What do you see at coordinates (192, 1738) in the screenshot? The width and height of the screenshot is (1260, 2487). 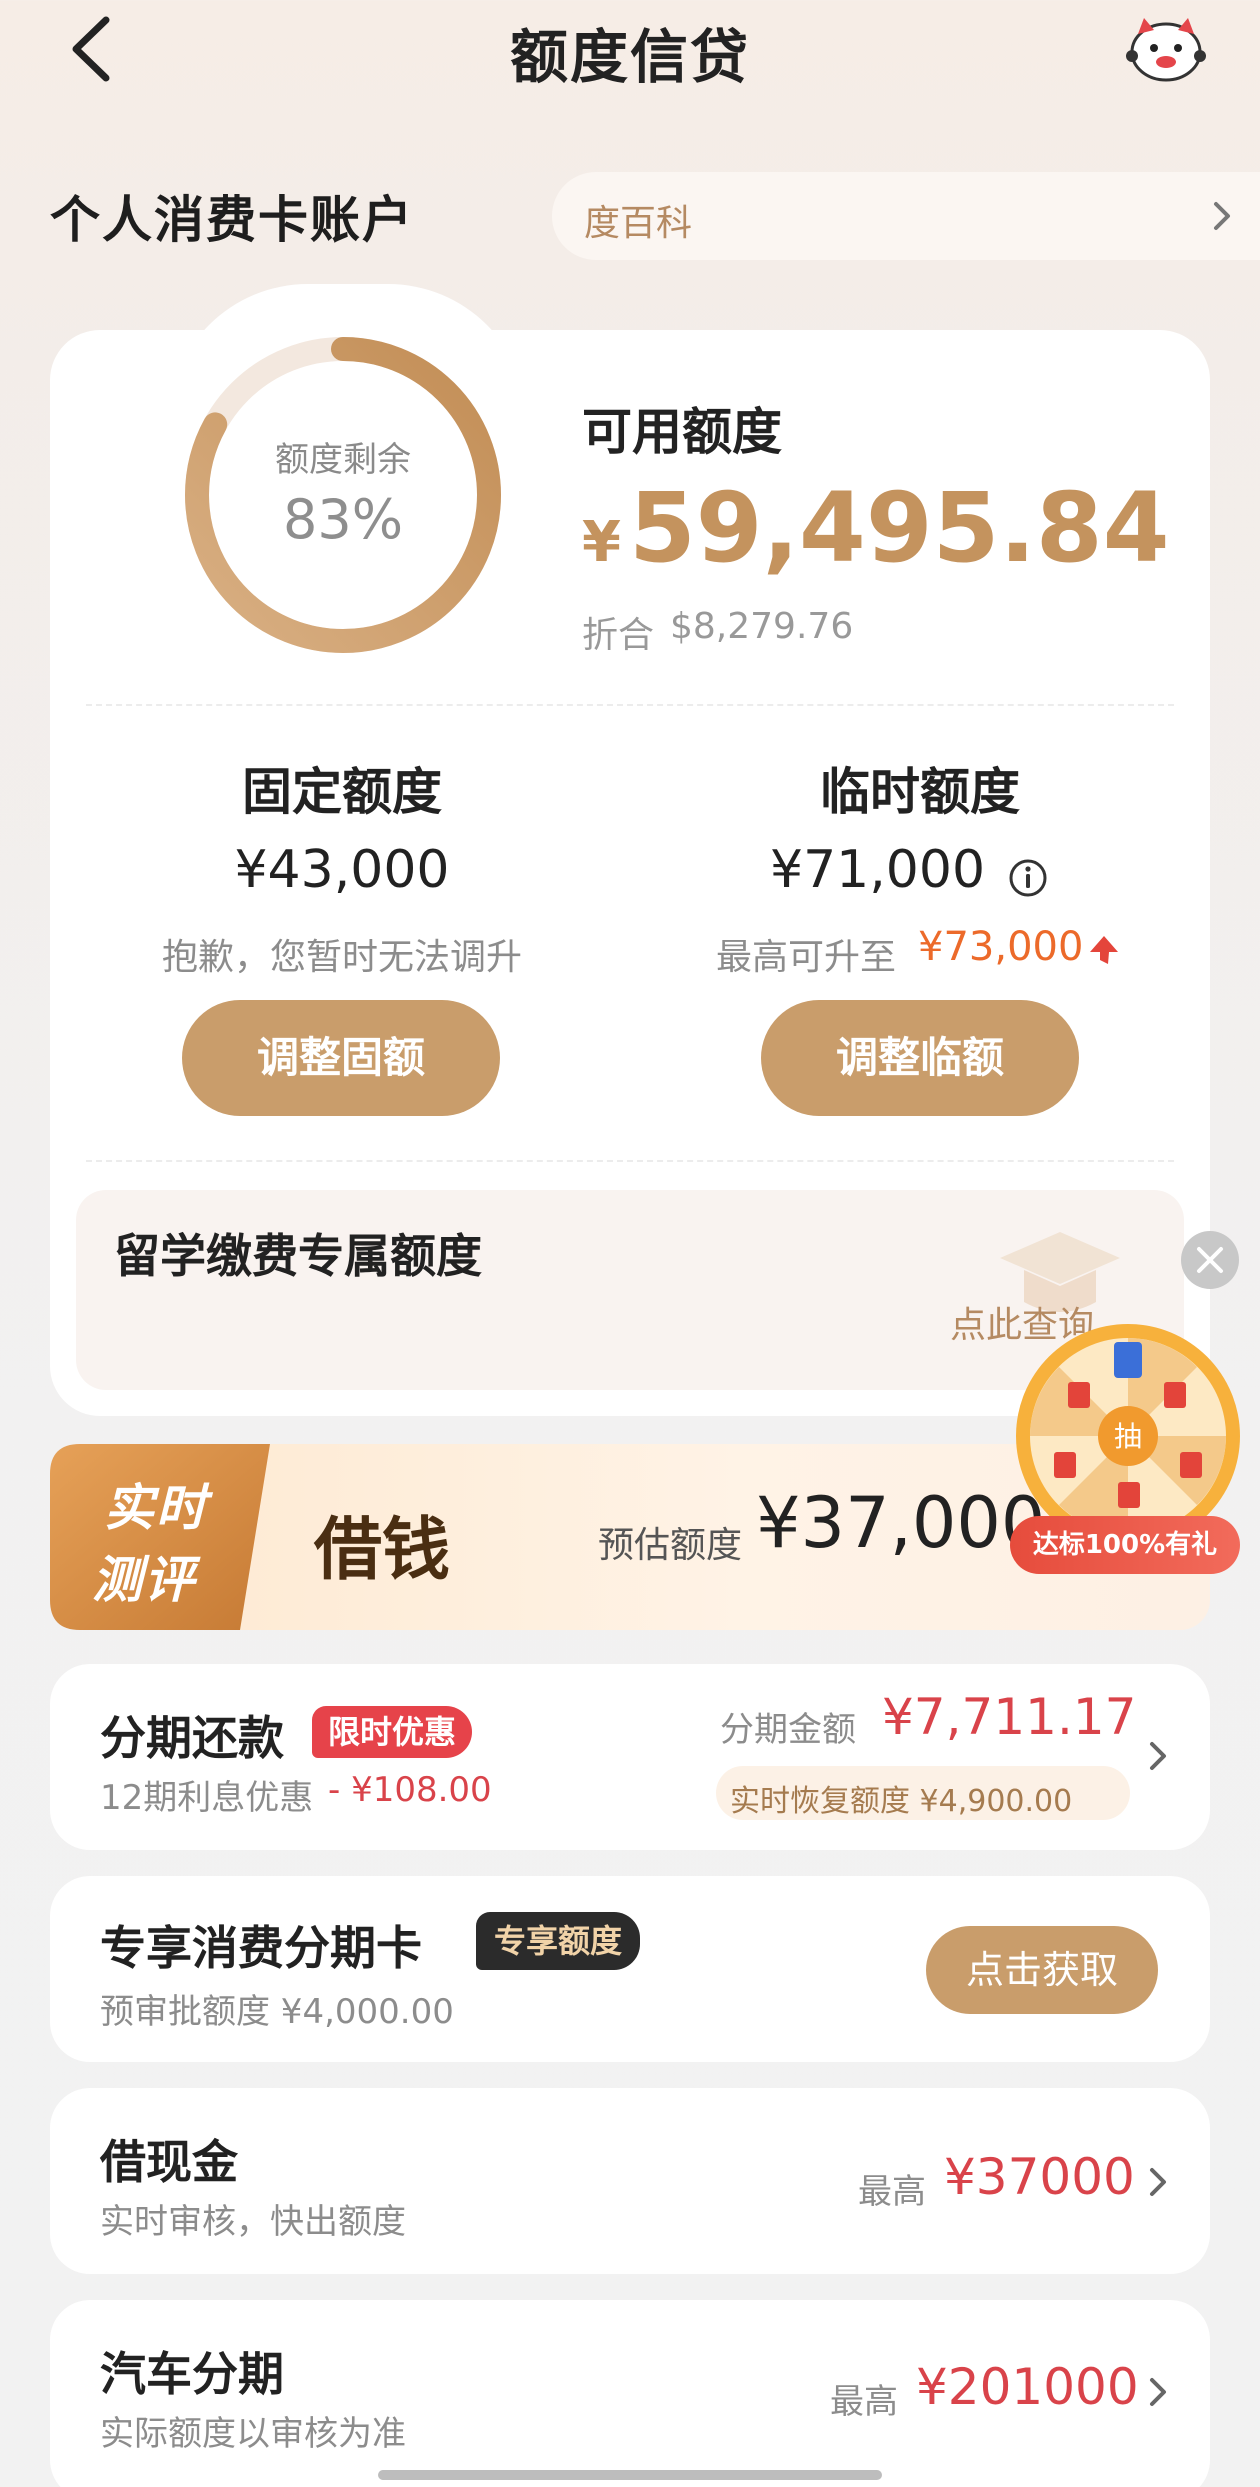 I see `installment-title: 分期还款` at bounding box center [192, 1738].